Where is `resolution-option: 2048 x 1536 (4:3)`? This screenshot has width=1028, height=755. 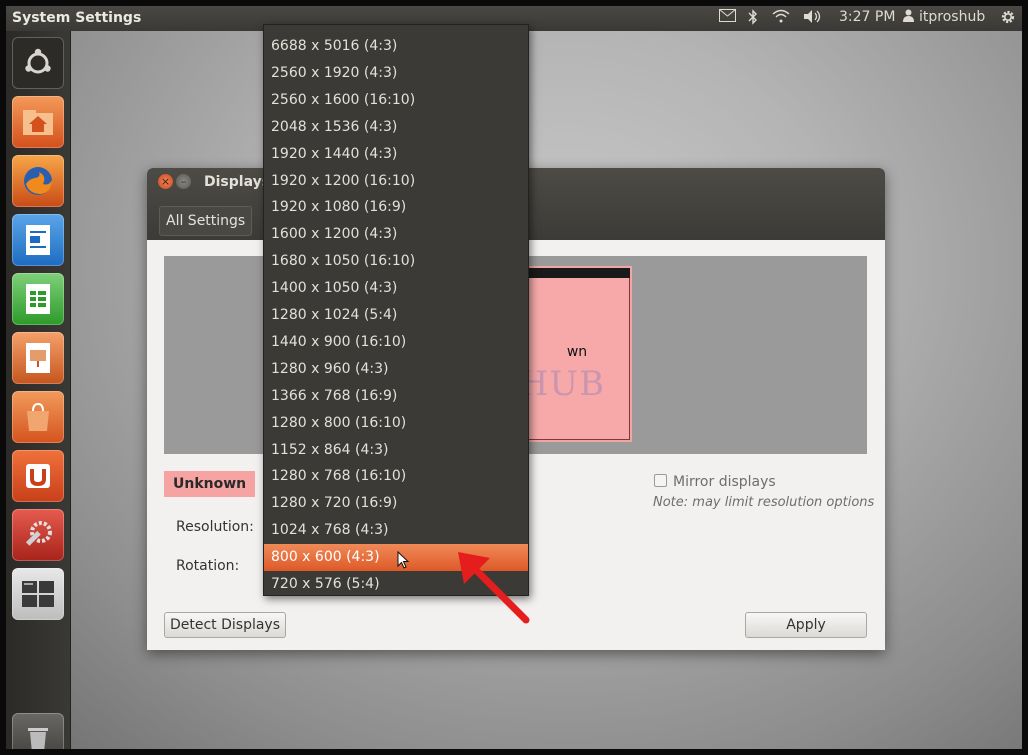
resolution-option: 2048 x 1536 (4:3) is located at coordinates (396, 127).